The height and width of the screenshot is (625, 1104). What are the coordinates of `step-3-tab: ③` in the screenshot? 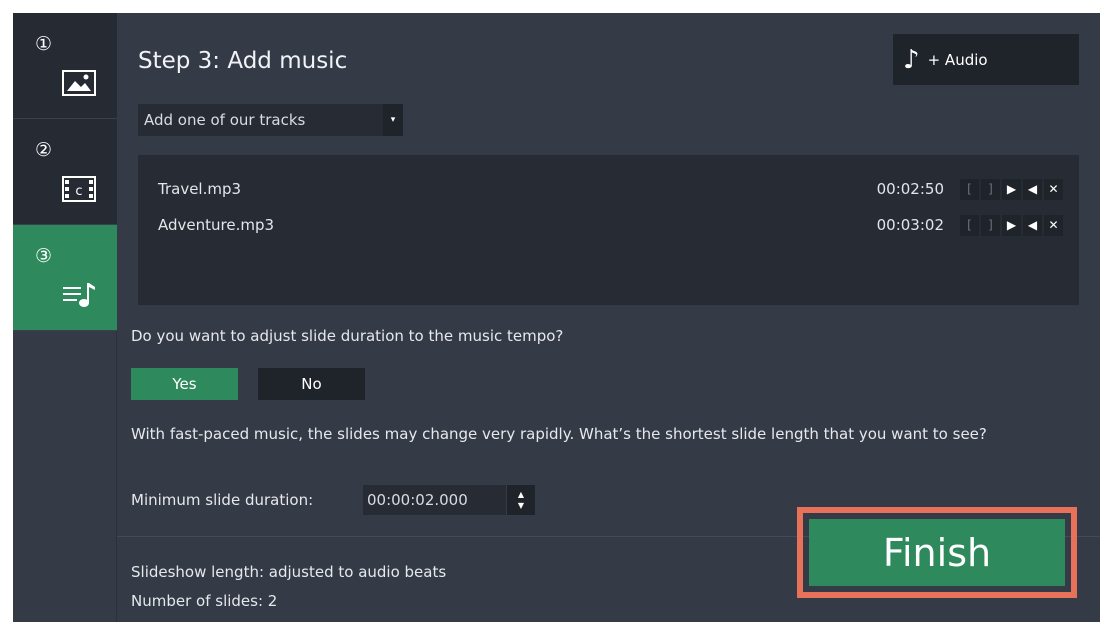 It's located at (65, 278).